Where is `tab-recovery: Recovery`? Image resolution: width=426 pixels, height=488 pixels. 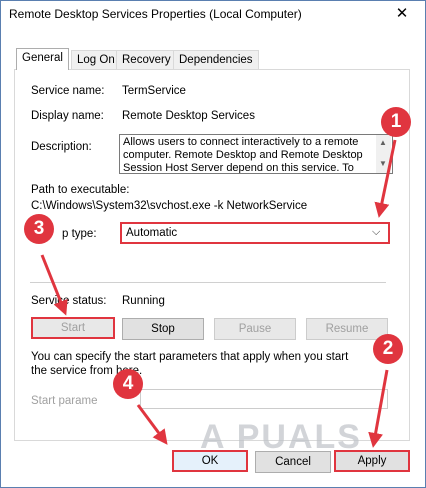 tab-recovery: Recovery is located at coordinates (146, 59).